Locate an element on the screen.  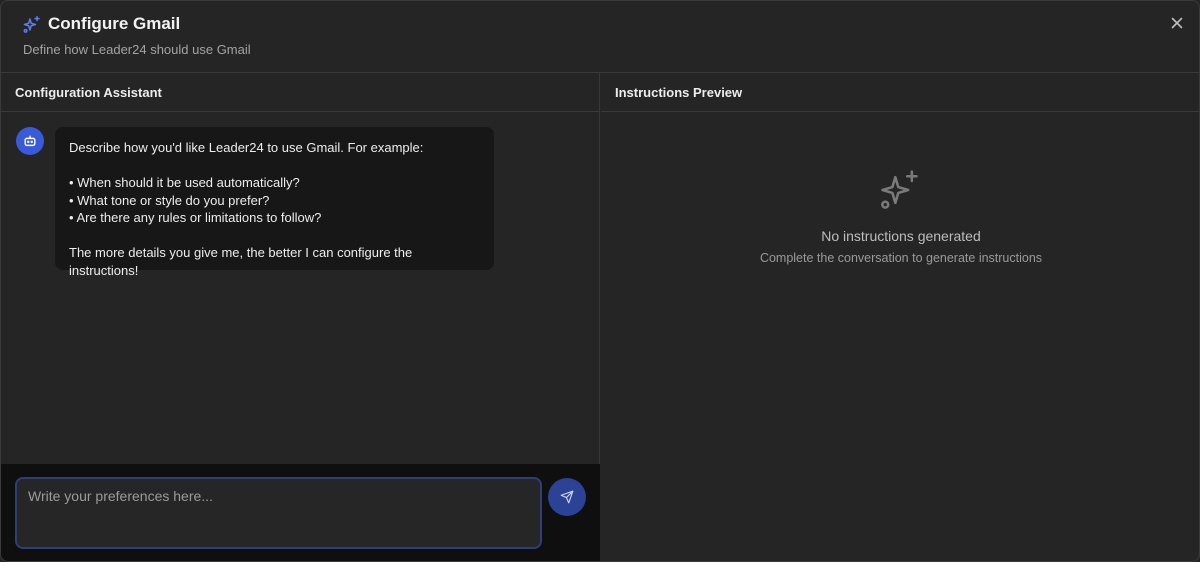
dialog-subtitle: Define how Leader24 should use Gmail is located at coordinates (137, 49).